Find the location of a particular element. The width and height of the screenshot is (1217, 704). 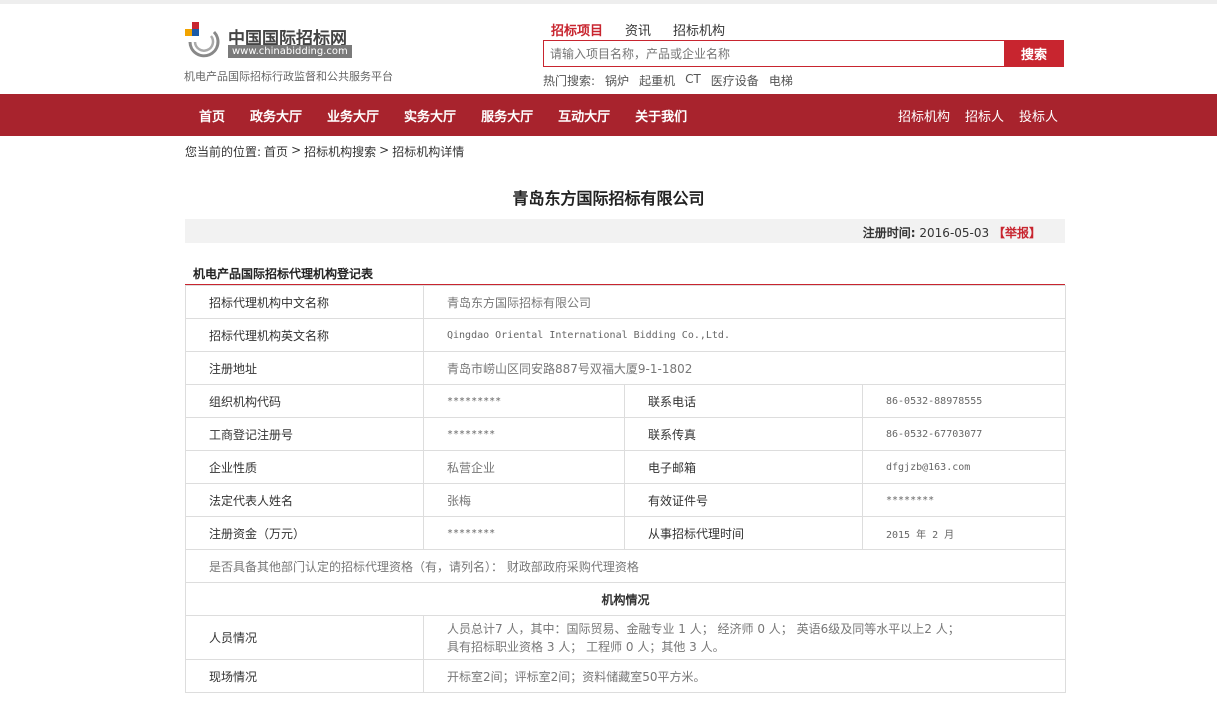

table-row: 组织机构代码 ********* 联系电话 86-0532-88978555 is located at coordinates (625, 401).